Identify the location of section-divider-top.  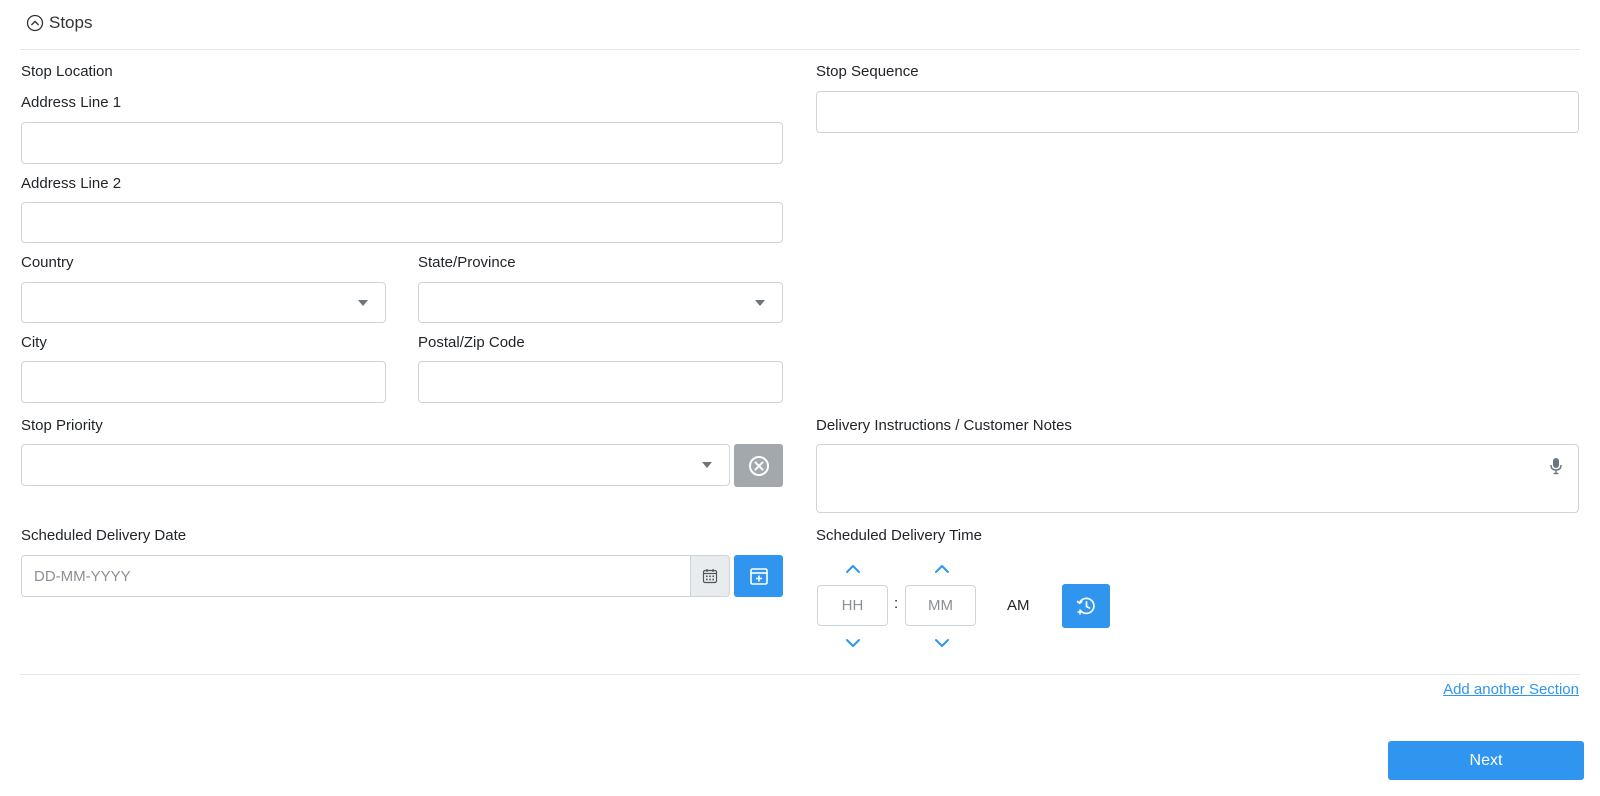
(800, 49).